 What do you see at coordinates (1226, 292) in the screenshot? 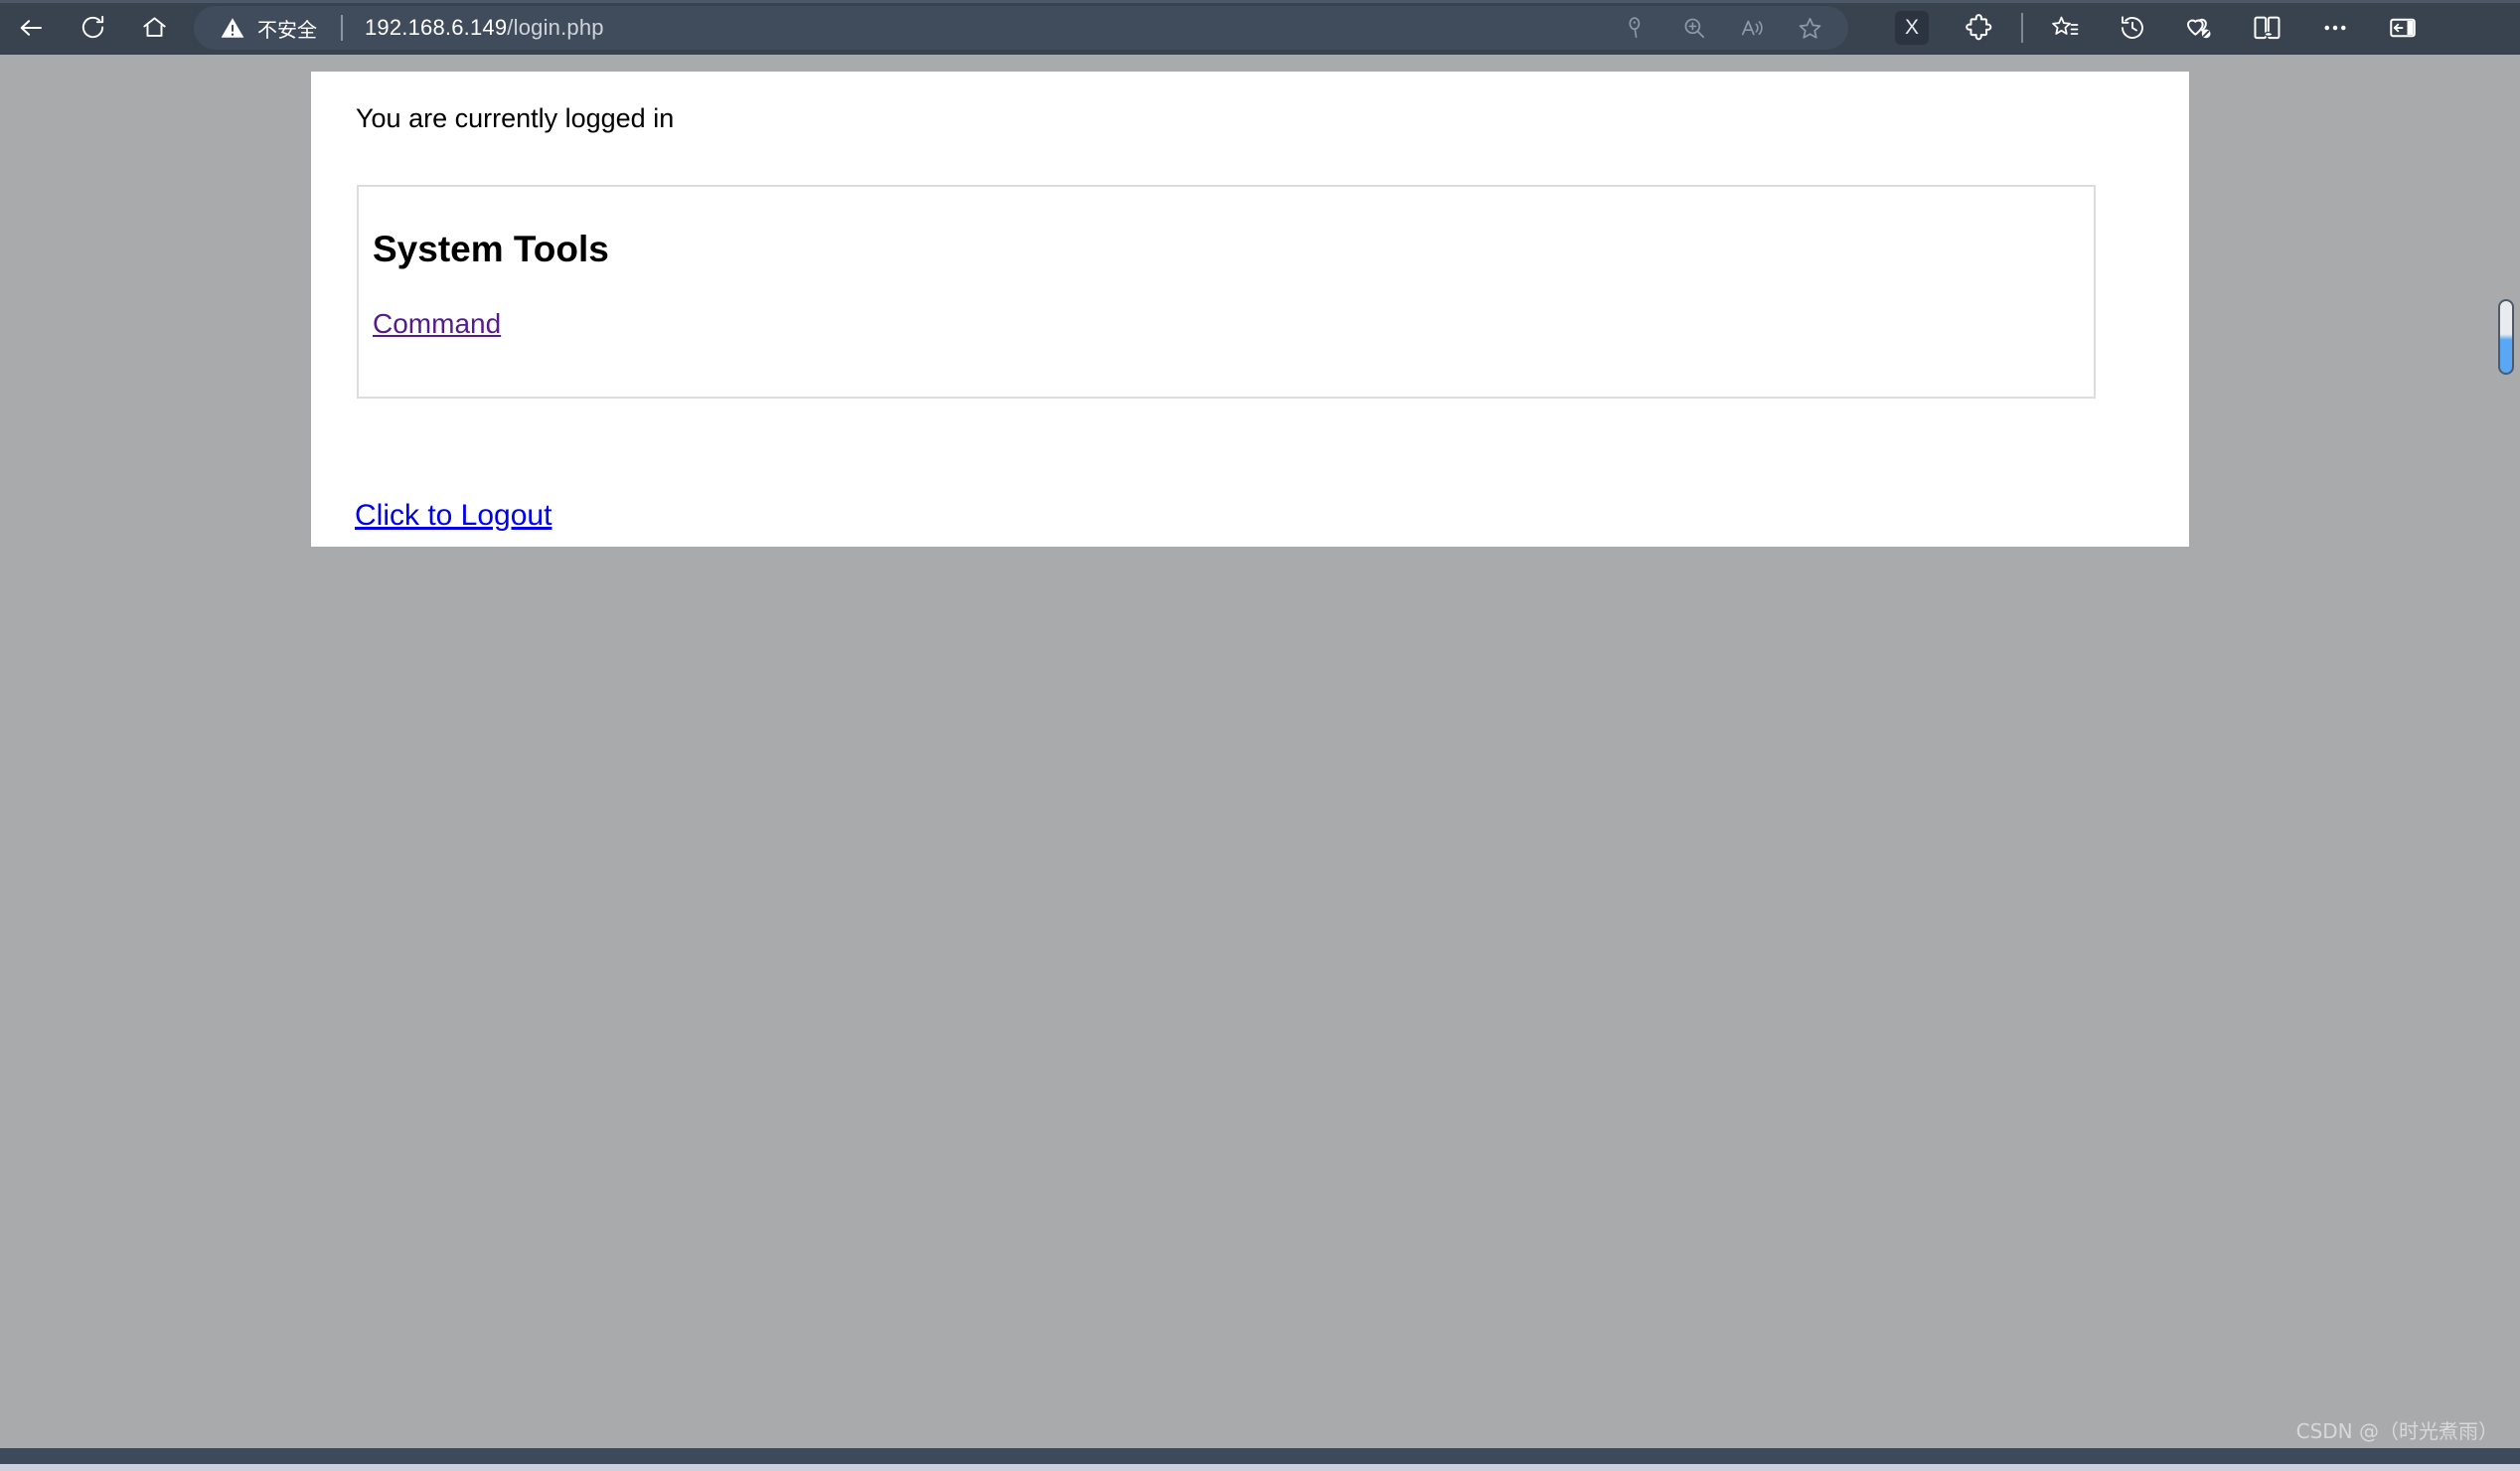
I see `system-tools-panel: System Tools Command` at bounding box center [1226, 292].